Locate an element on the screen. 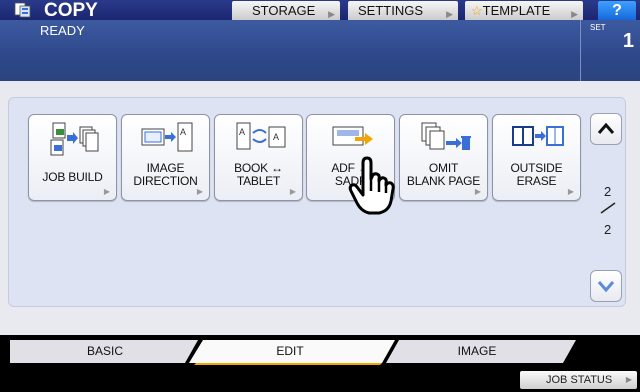 The height and width of the screenshot is (392, 640). page-total: 2 is located at coordinates (608, 229).